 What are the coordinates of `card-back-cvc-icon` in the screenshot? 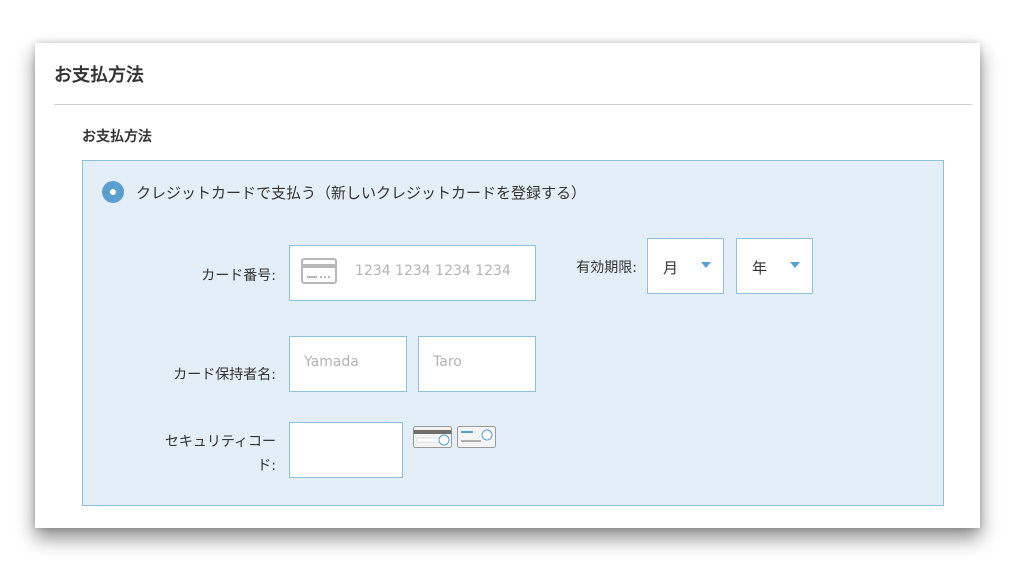 It's located at (432, 437).